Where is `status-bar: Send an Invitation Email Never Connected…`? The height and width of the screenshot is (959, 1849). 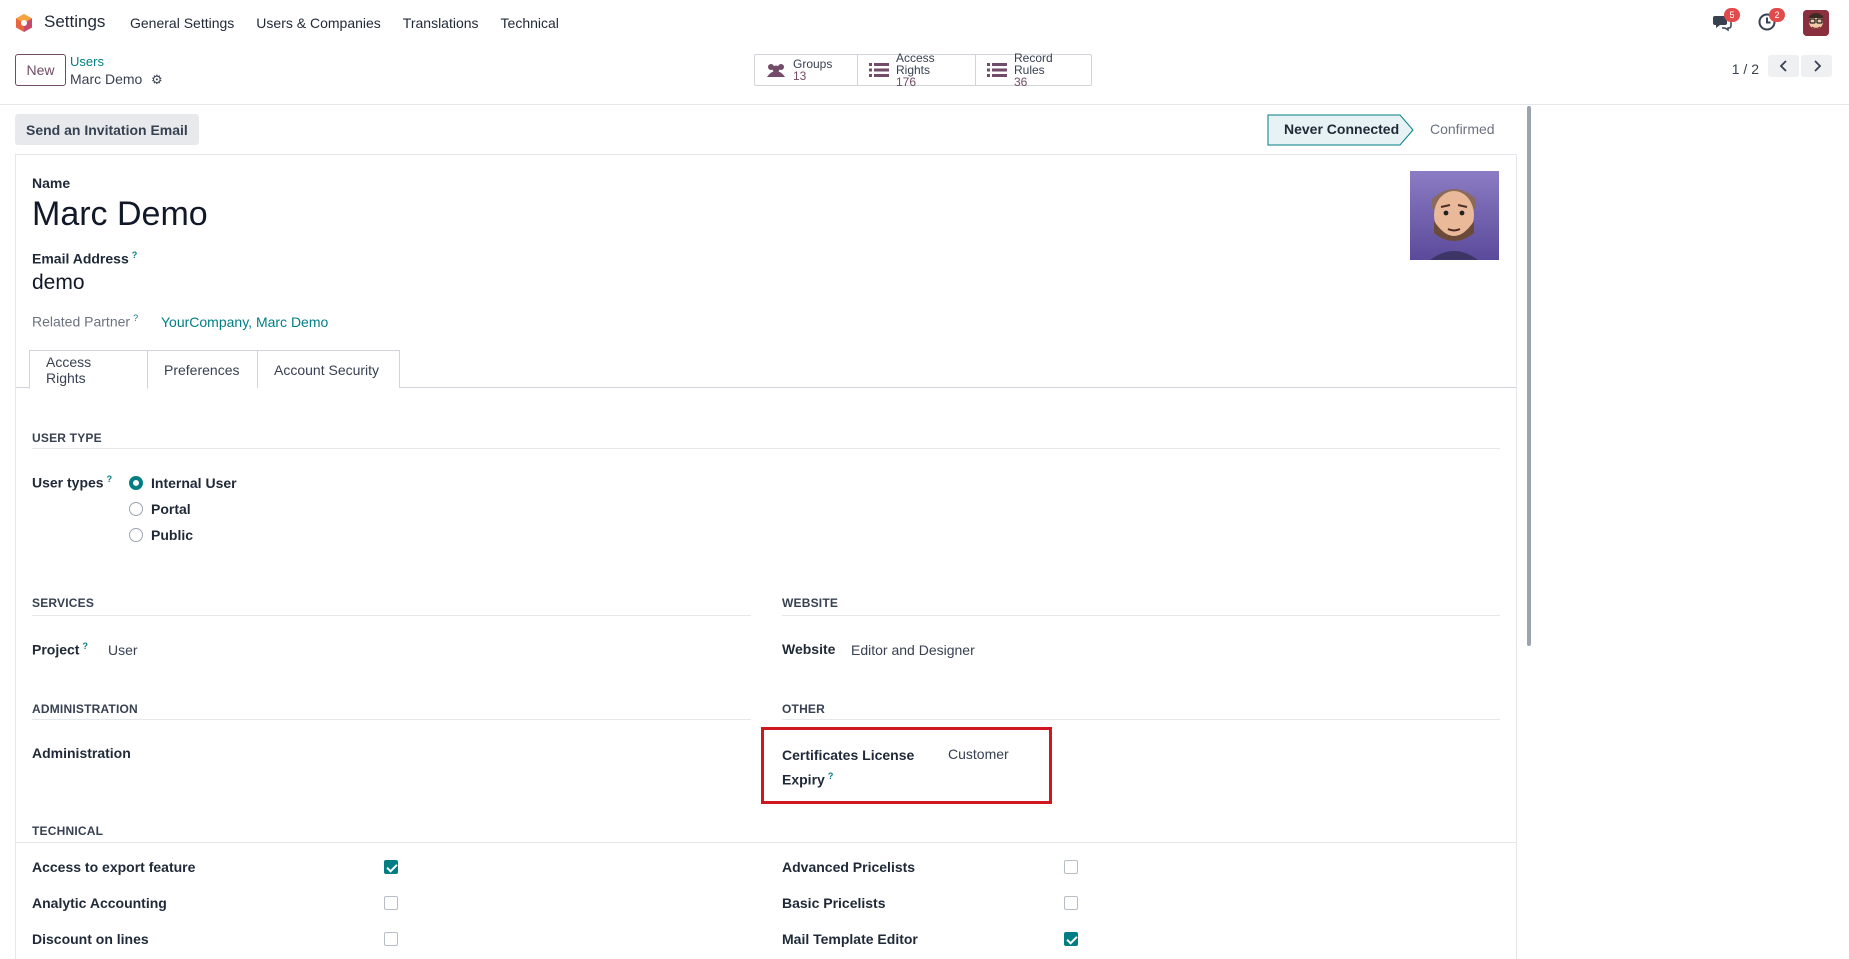
status-bar: Send an Invitation Email Never Connected… is located at coordinates (766, 130).